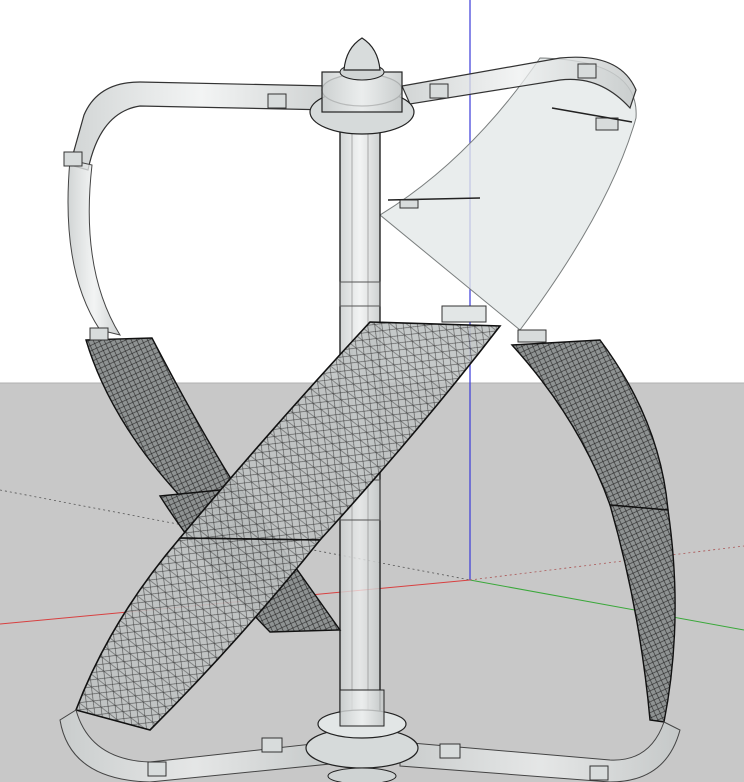 The image size is (744, 782). Describe the element at coordinates (362, 708) in the screenshot. I see `bottom-hub-body` at that location.